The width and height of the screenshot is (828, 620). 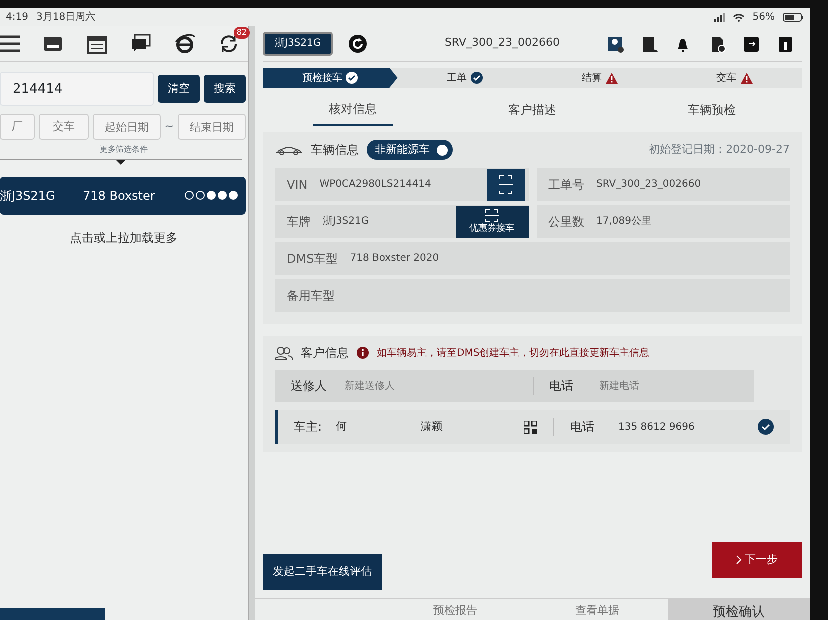 What do you see at coordinates (17, 17) in the screenshot?
I see `status-time: 4:19` at bounding box center [17, 17].